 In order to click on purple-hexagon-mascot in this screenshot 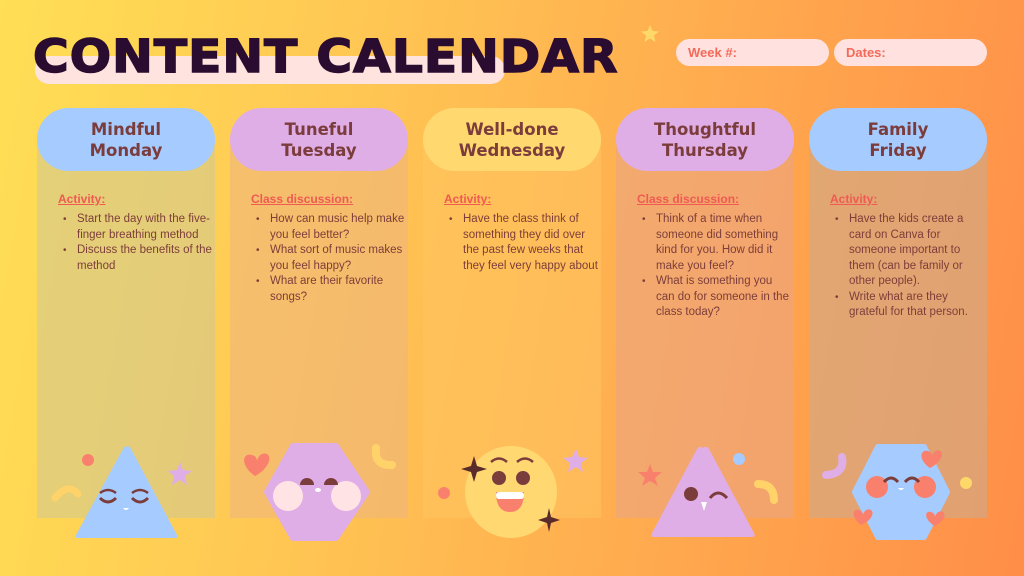, I will do `click(317, 492)`.